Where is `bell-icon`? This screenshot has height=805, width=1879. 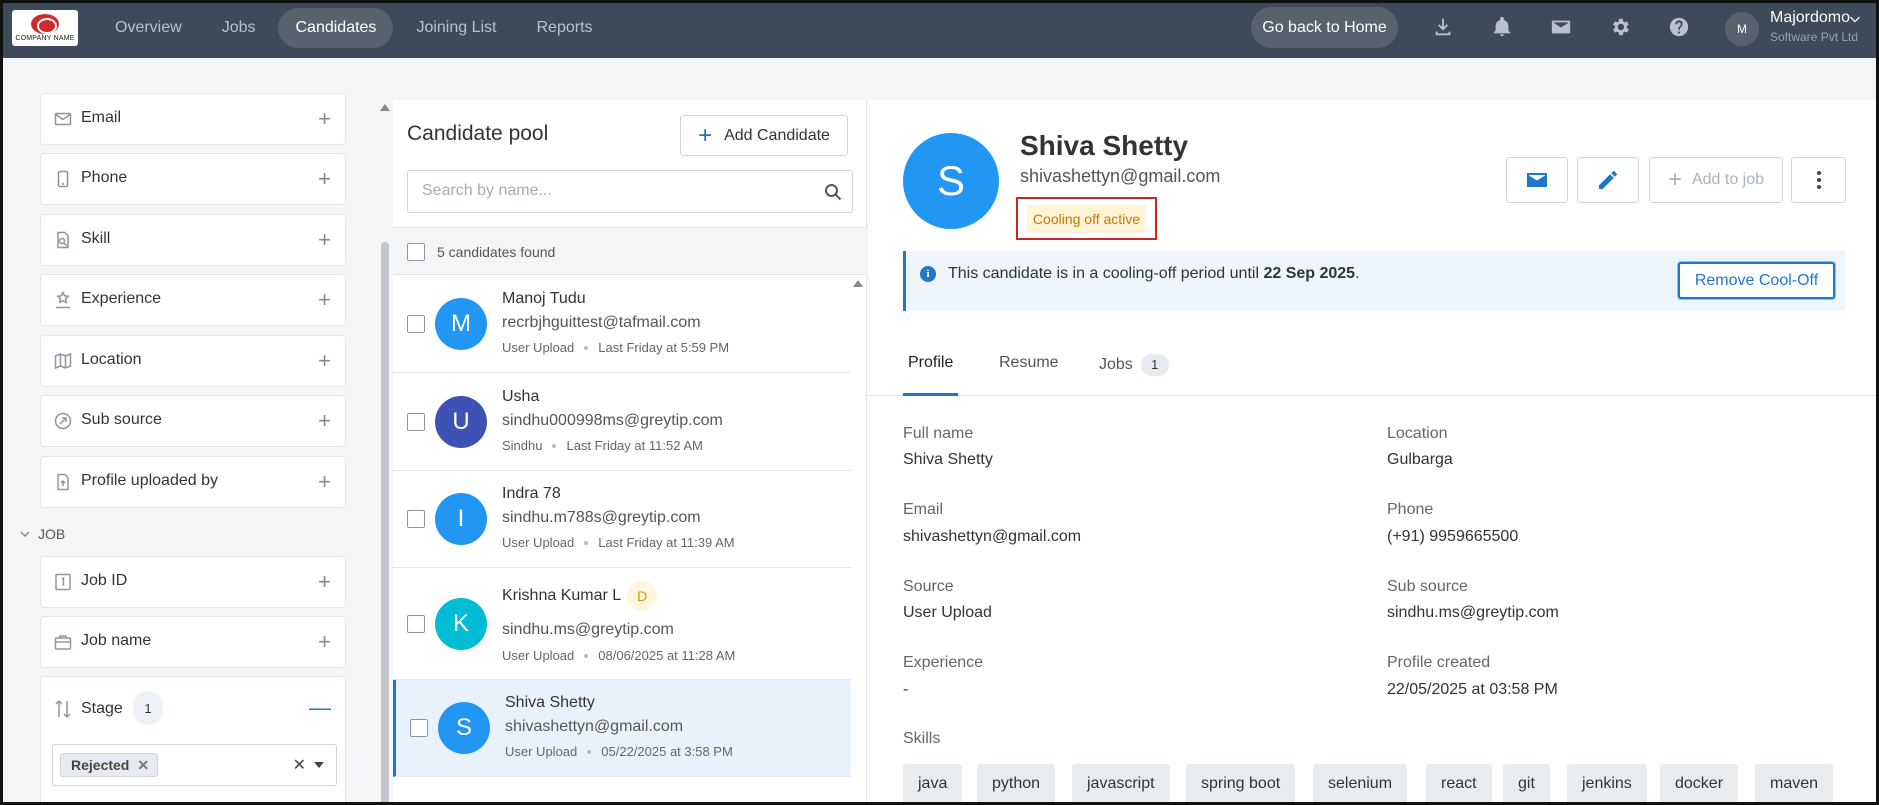
bell-icon is located at coordinates (1502, 27).